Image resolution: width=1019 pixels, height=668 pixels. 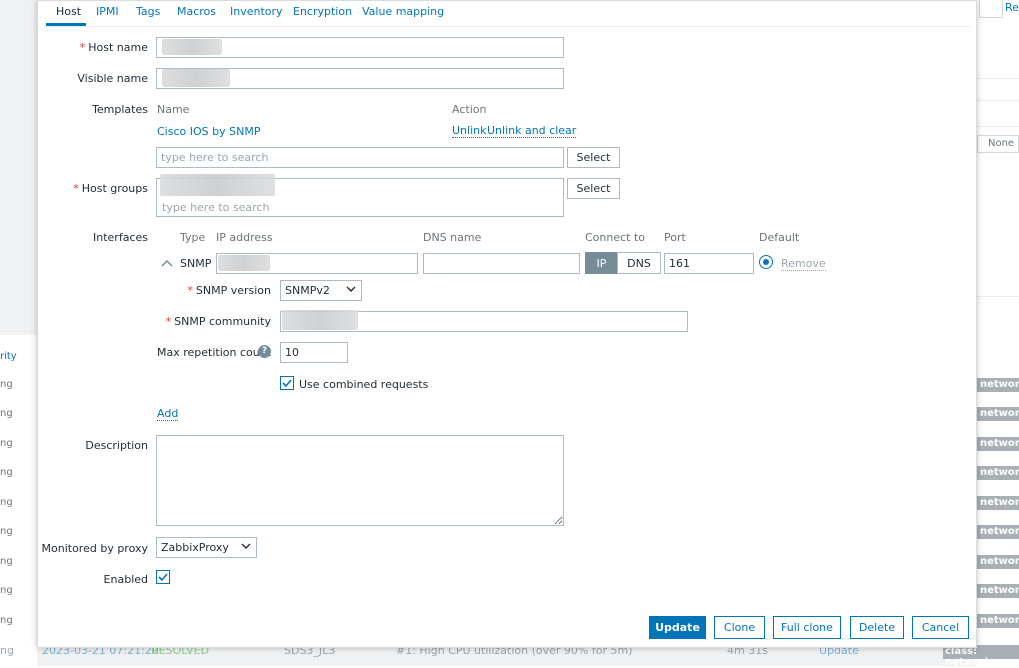 I want to click on snmp-version-select: SNMPv2, so click(x=321, y=290).